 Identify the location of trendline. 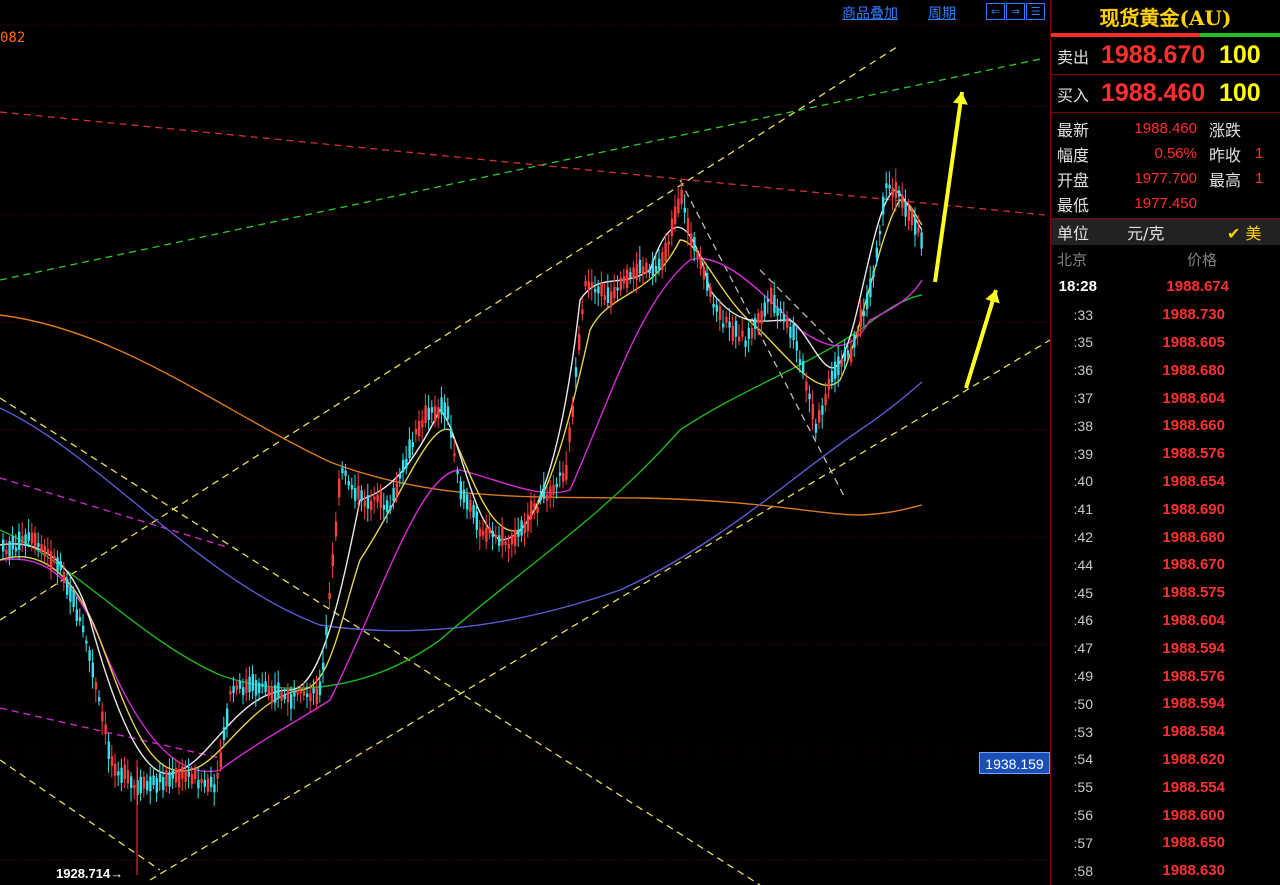
(762, 339).